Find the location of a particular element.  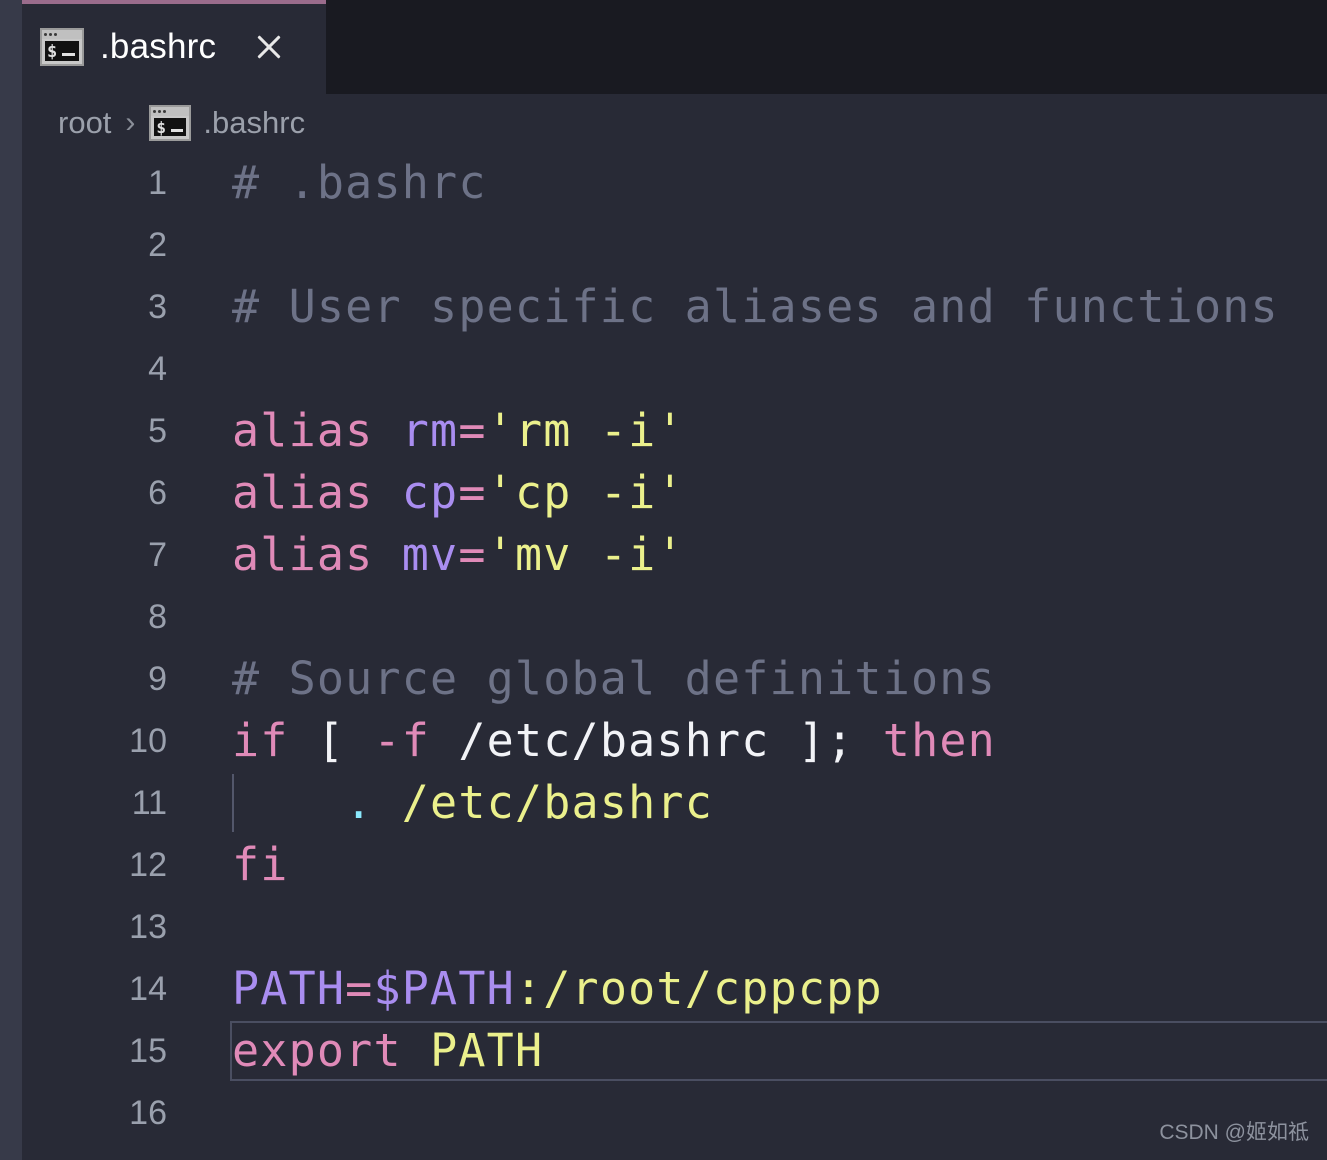

code-line: 6 alias cp ='cp -i' is located at coordinates (674, 493).